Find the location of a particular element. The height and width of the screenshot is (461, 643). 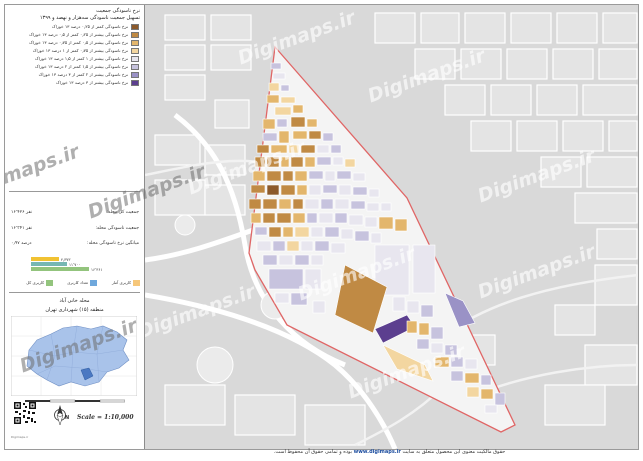

land-use-label: کاربری کل is located at coordinates (35, 282).